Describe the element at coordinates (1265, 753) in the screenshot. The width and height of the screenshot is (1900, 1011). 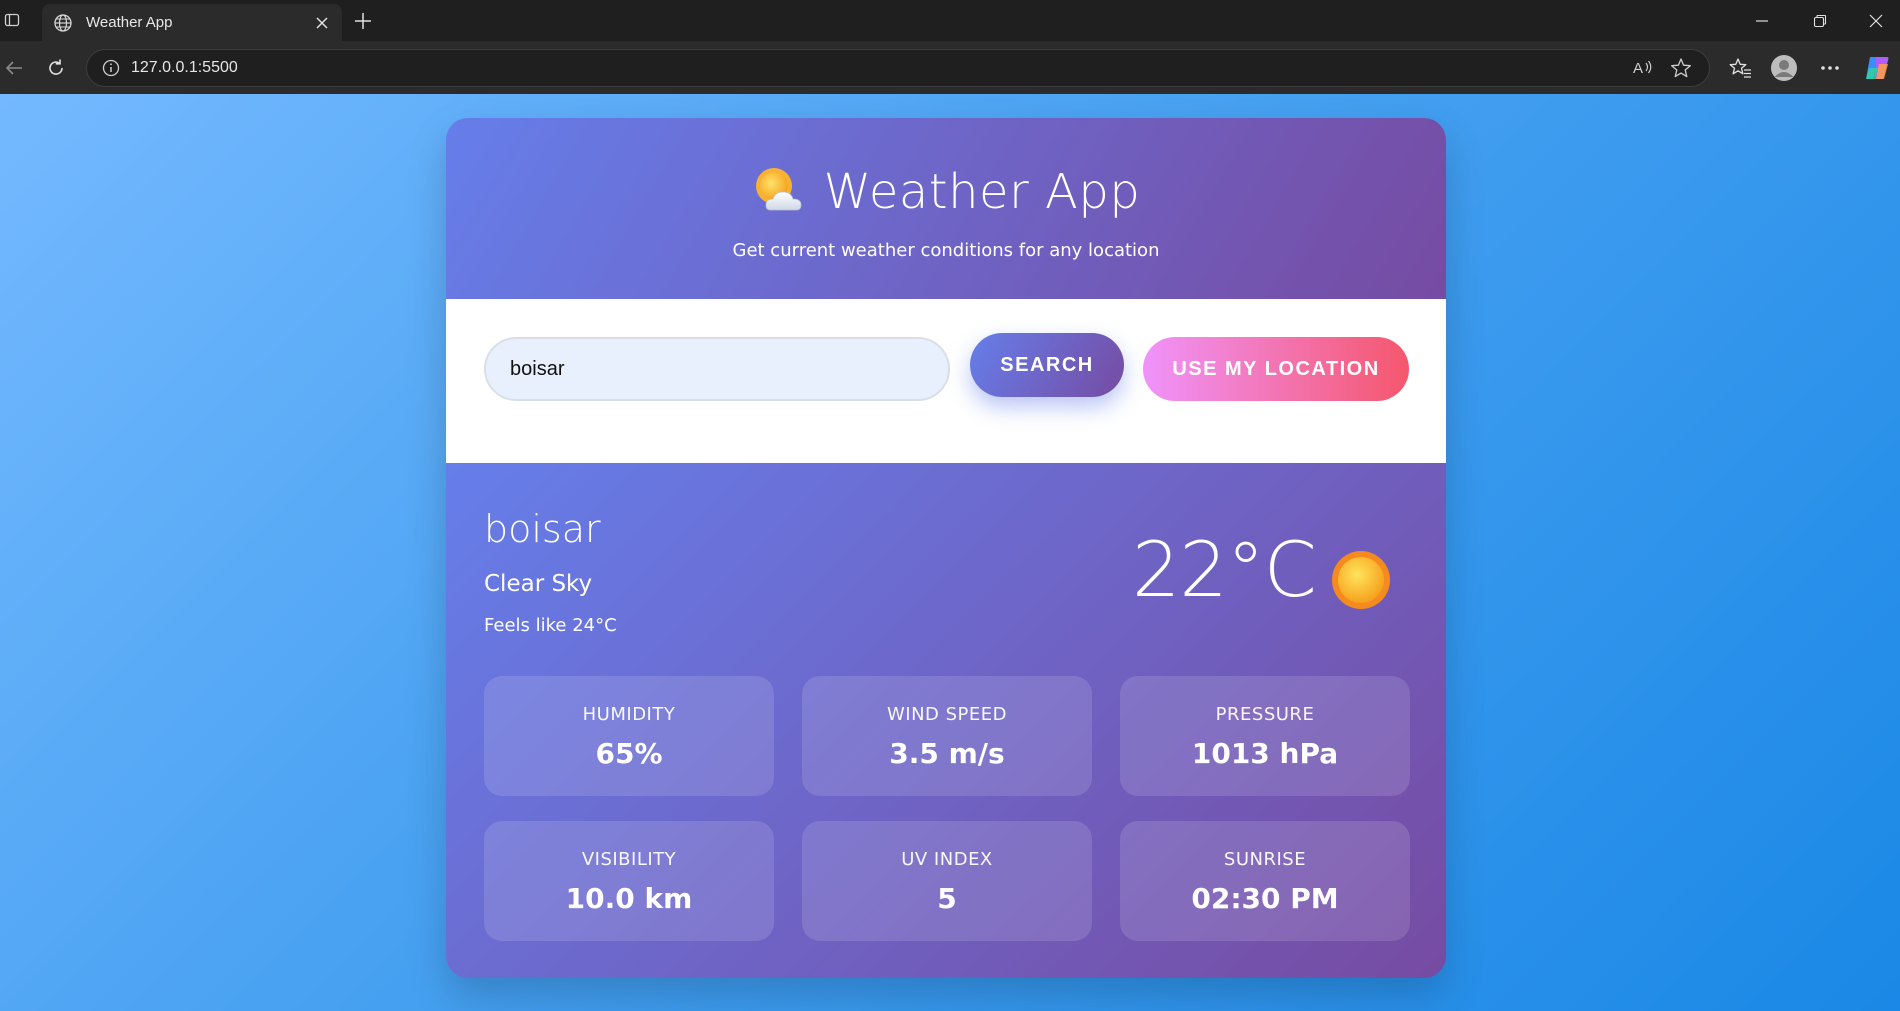
I see `tile-value: 1013 hPa` at that location.